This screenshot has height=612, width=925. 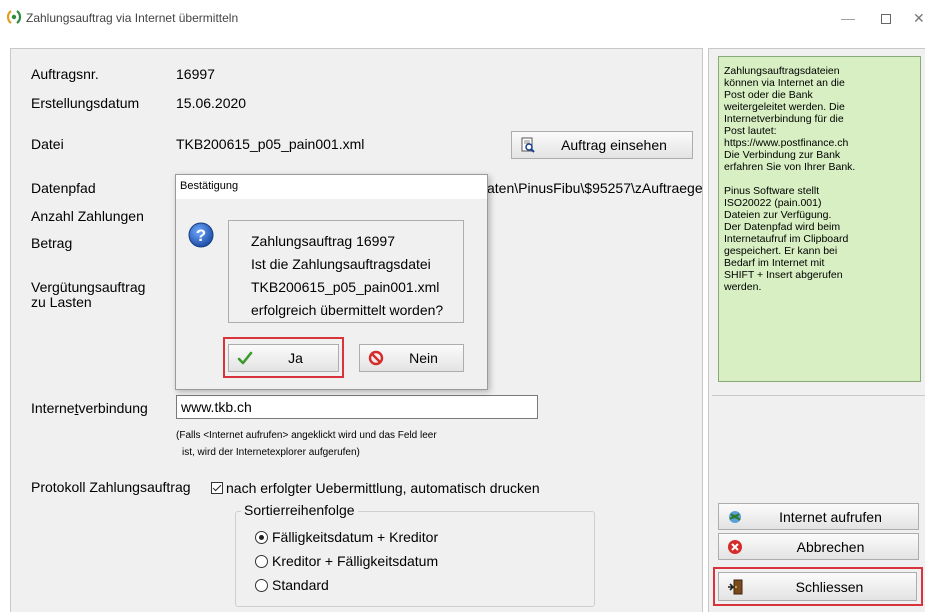 I want to click on sort-option-faelligkeit-kreditor: Fälligkeitsdatum + Kreditor, so click(x=346, y=537).